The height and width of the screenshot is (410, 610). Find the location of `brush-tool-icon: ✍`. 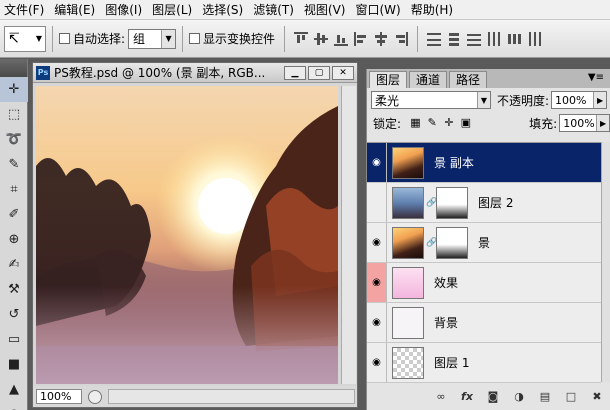

brush-tool-icon: ✍ is located at coordinates (14, 264).